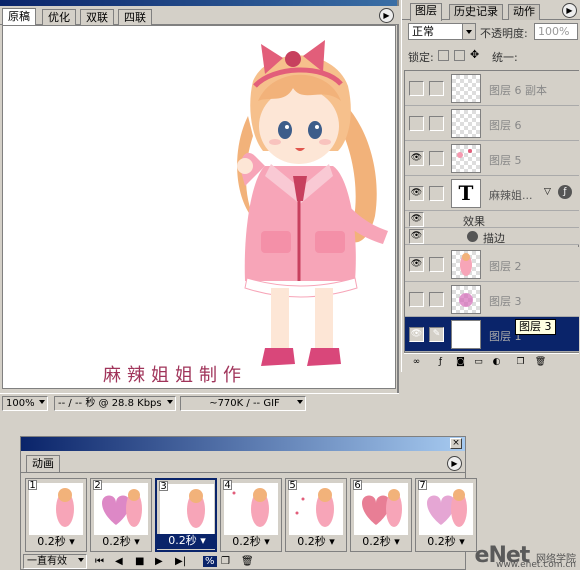  Describe the element at coordinates (43, 463) in the screenshot. I see `tab-animation: 动画` at that location.